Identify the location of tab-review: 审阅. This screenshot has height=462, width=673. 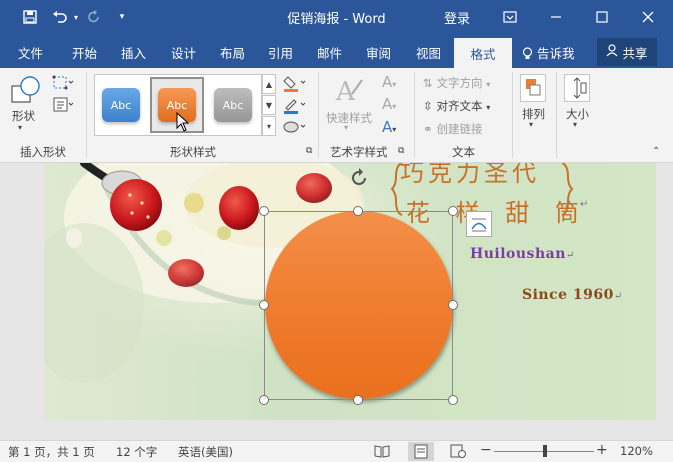
(378, 52).